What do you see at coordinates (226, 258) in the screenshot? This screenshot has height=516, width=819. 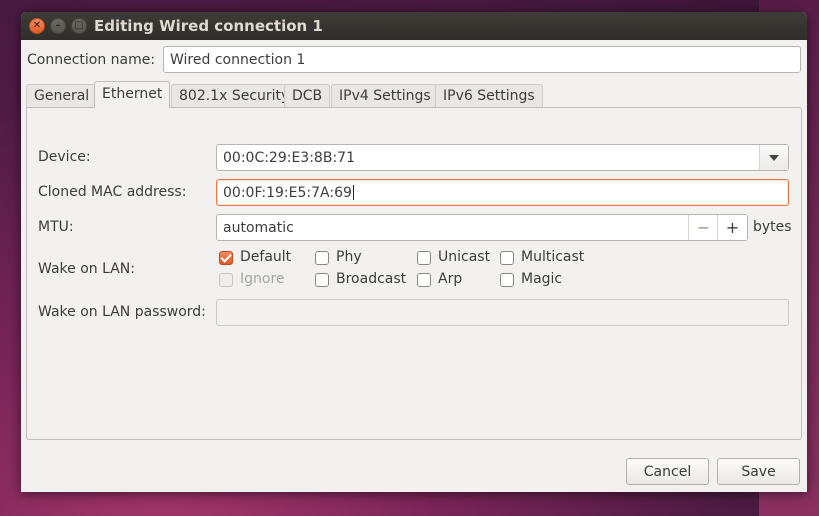 I see `wol-default-checkbox` at bounding box center [226, 258].